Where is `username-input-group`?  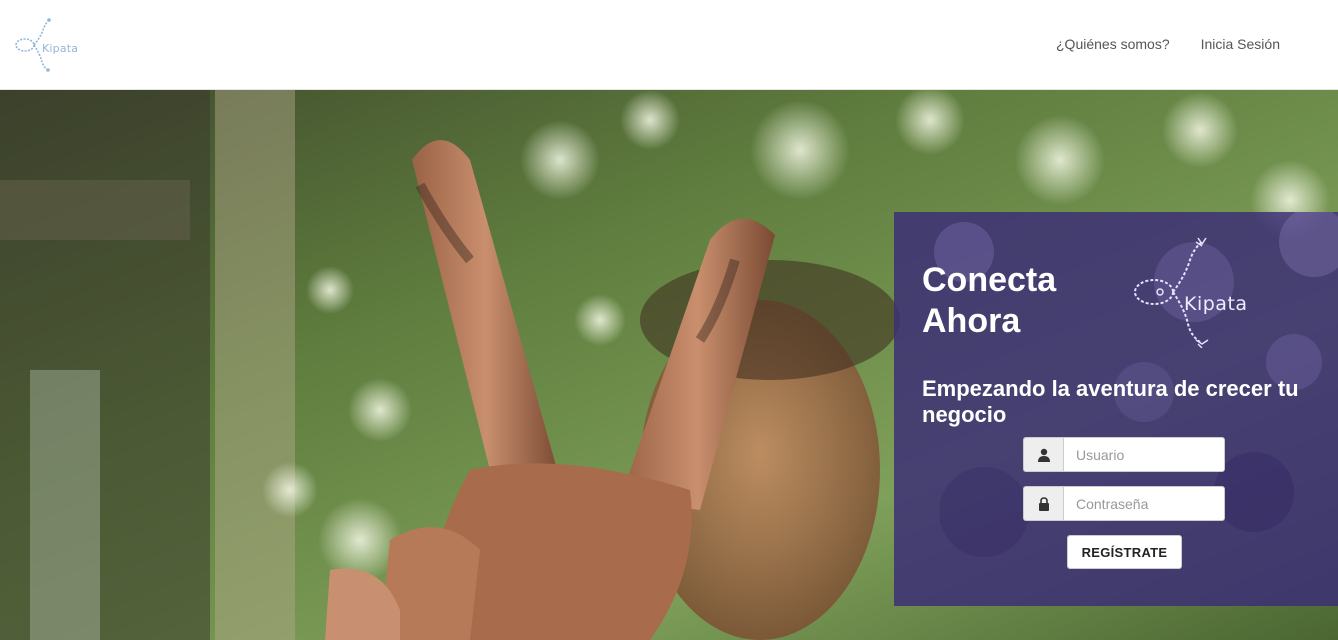 username-input-group is located at coordinates (1124, 454).